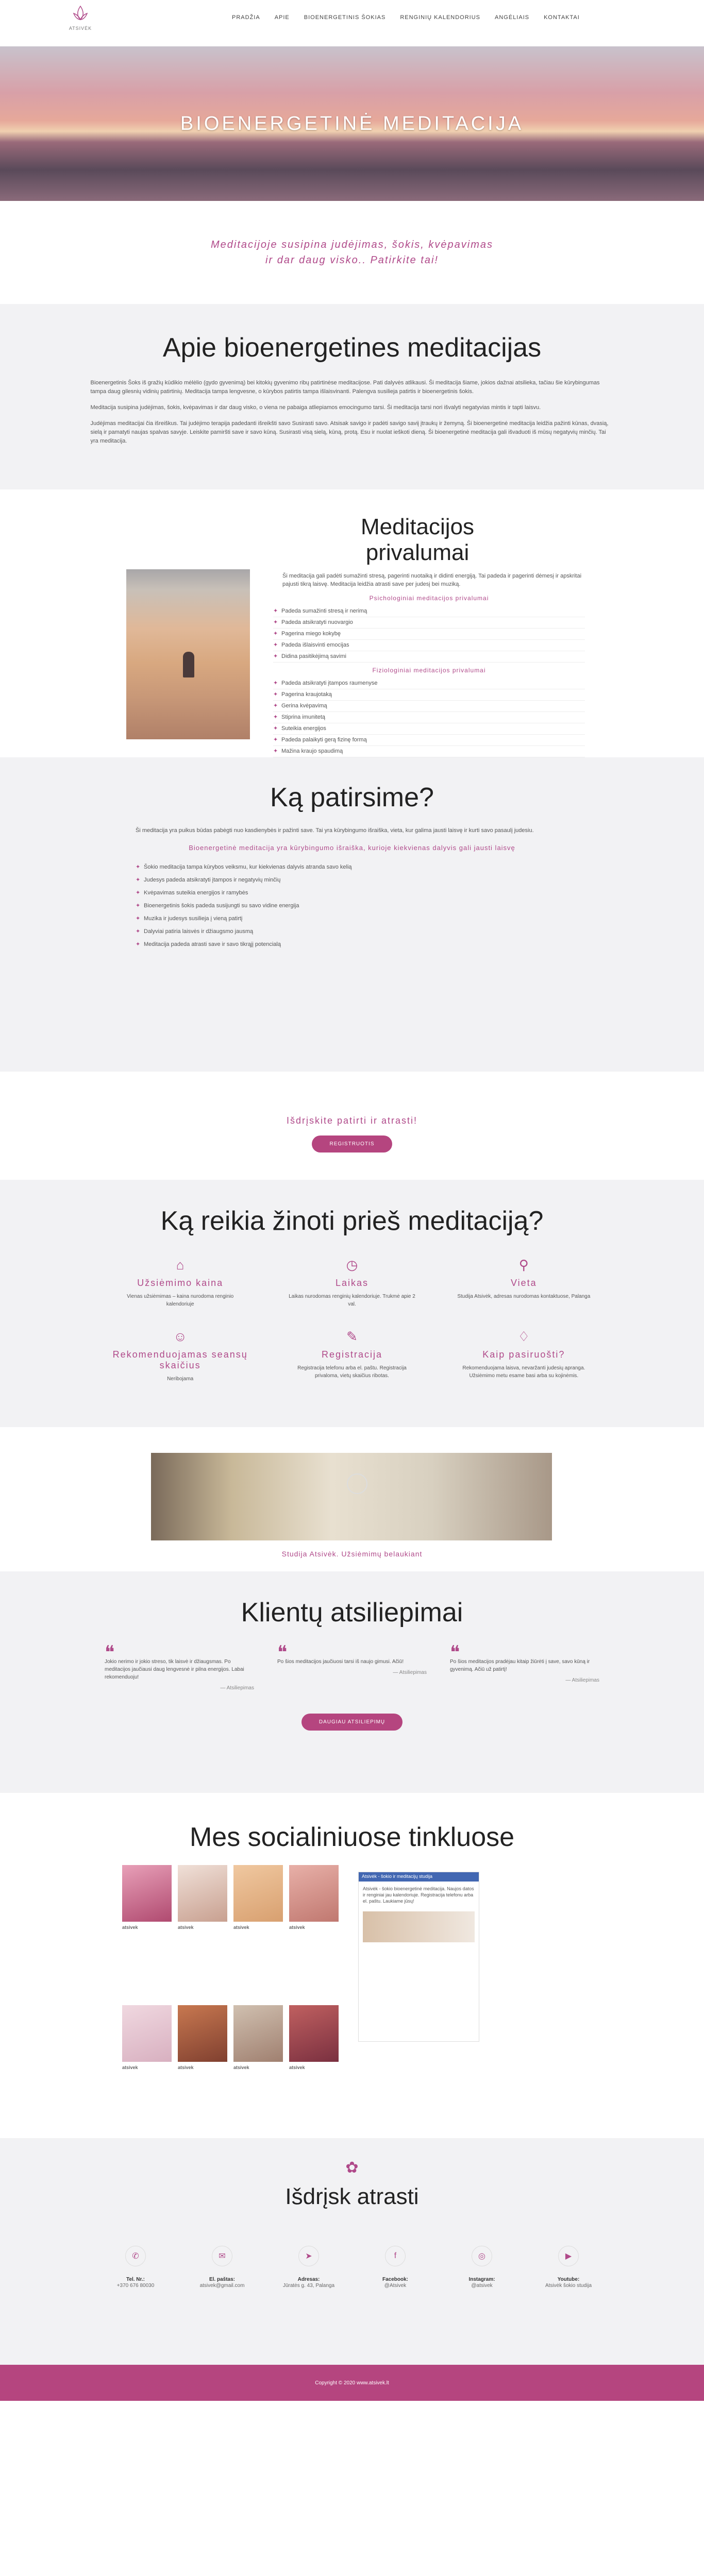 Image resolution: width=704 pixels, height=2576 pixels. What do you see at coordinates (80, 28) in the screenshot?
I see `logo-text: ATSIVĖK` at bounding box center [80, 28].